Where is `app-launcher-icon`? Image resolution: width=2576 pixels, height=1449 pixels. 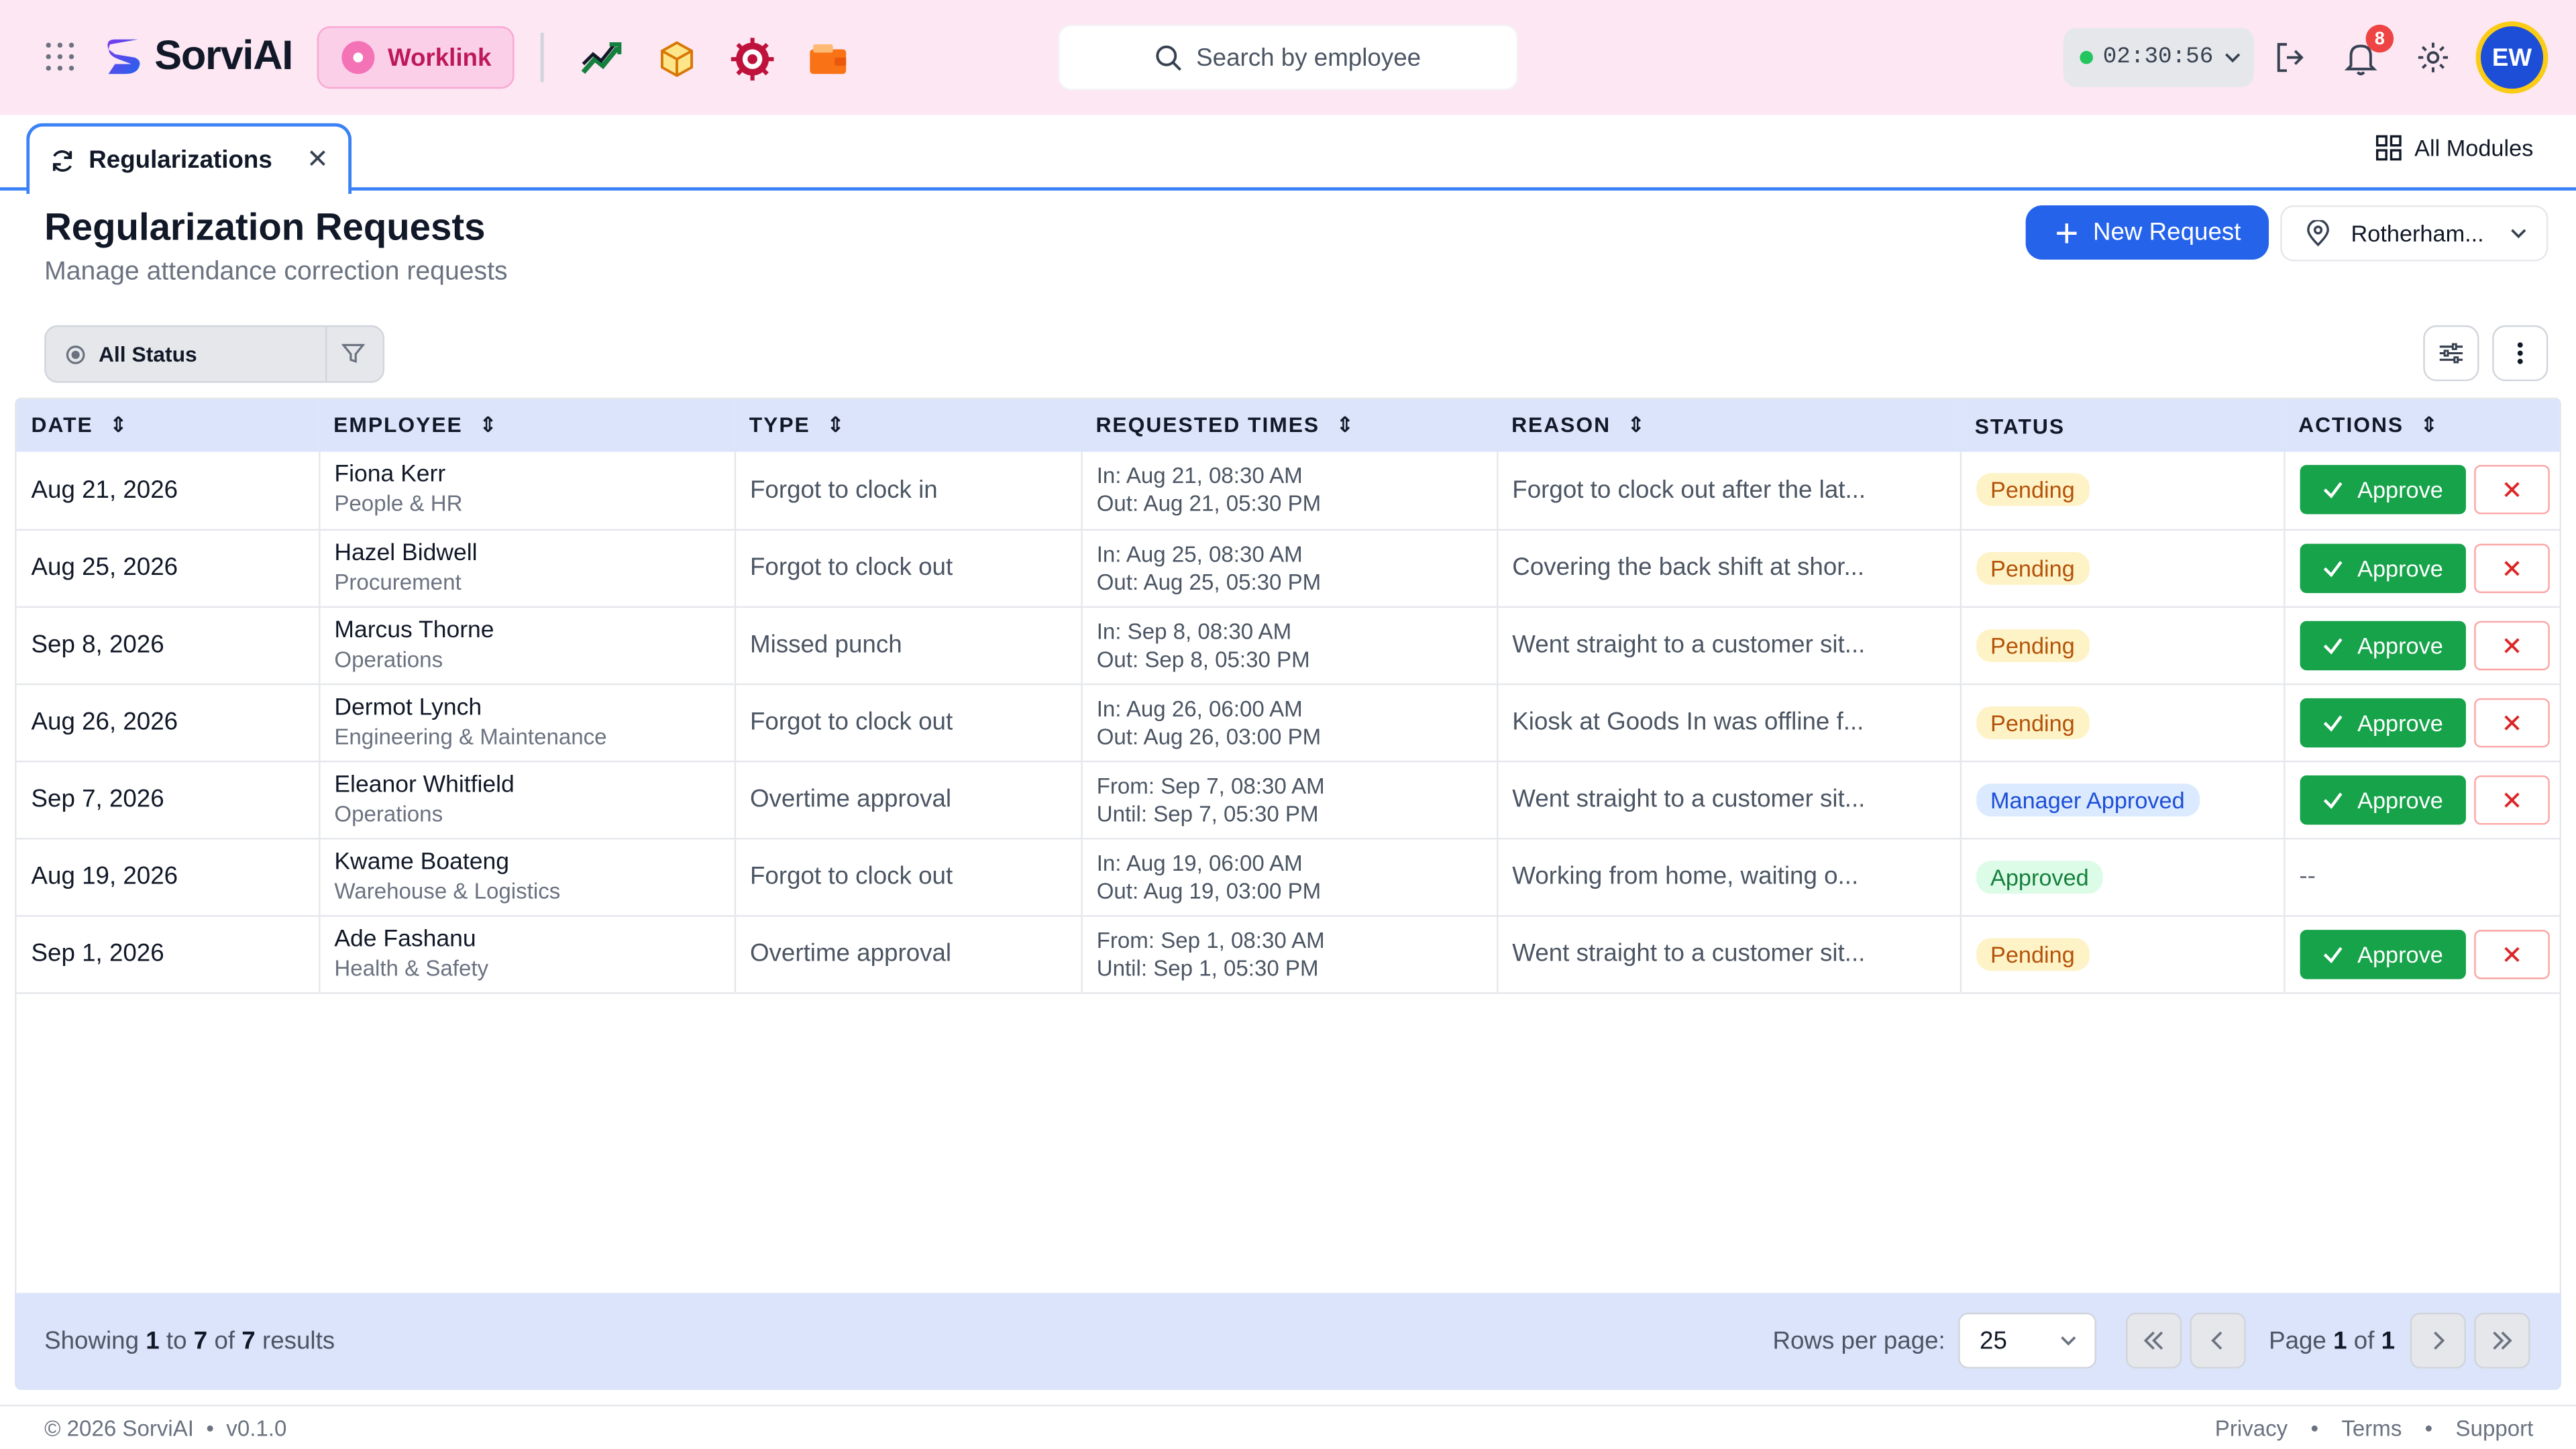 app-launcher-icon is located at coordinates (61, 58).